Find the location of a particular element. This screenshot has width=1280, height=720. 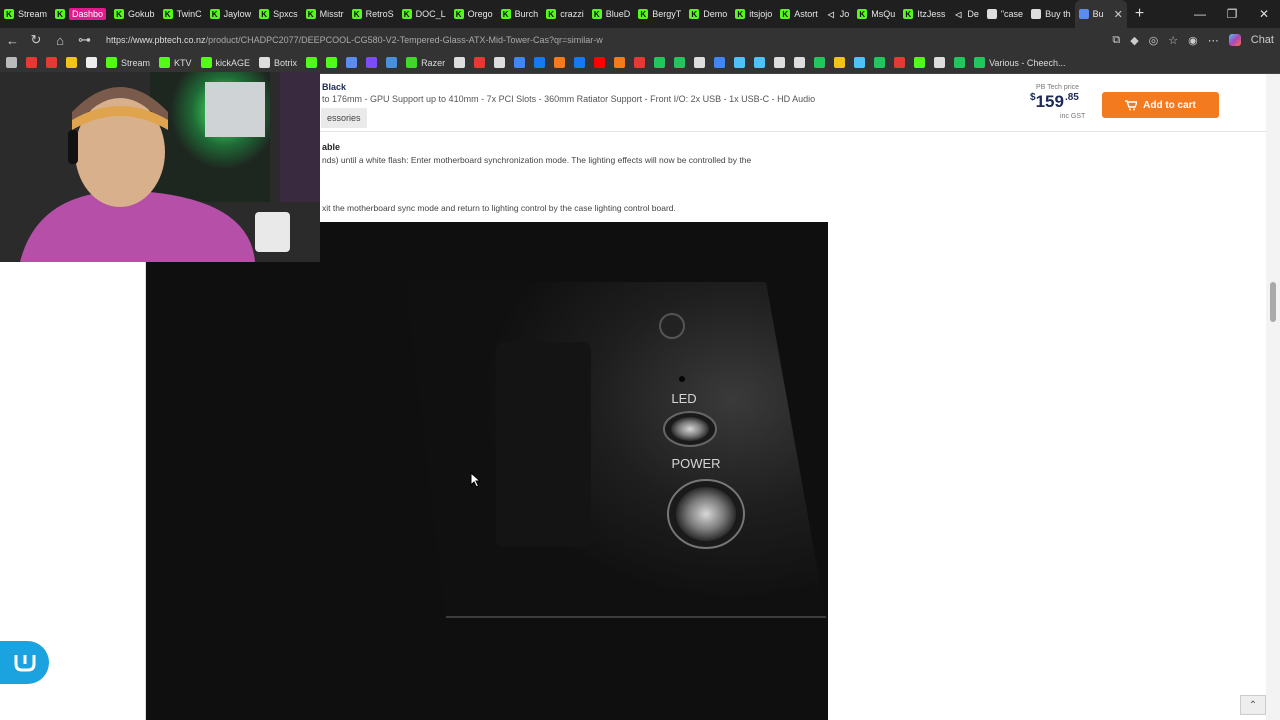

home-icon: ⌂ is located at coordinates (60, 40).